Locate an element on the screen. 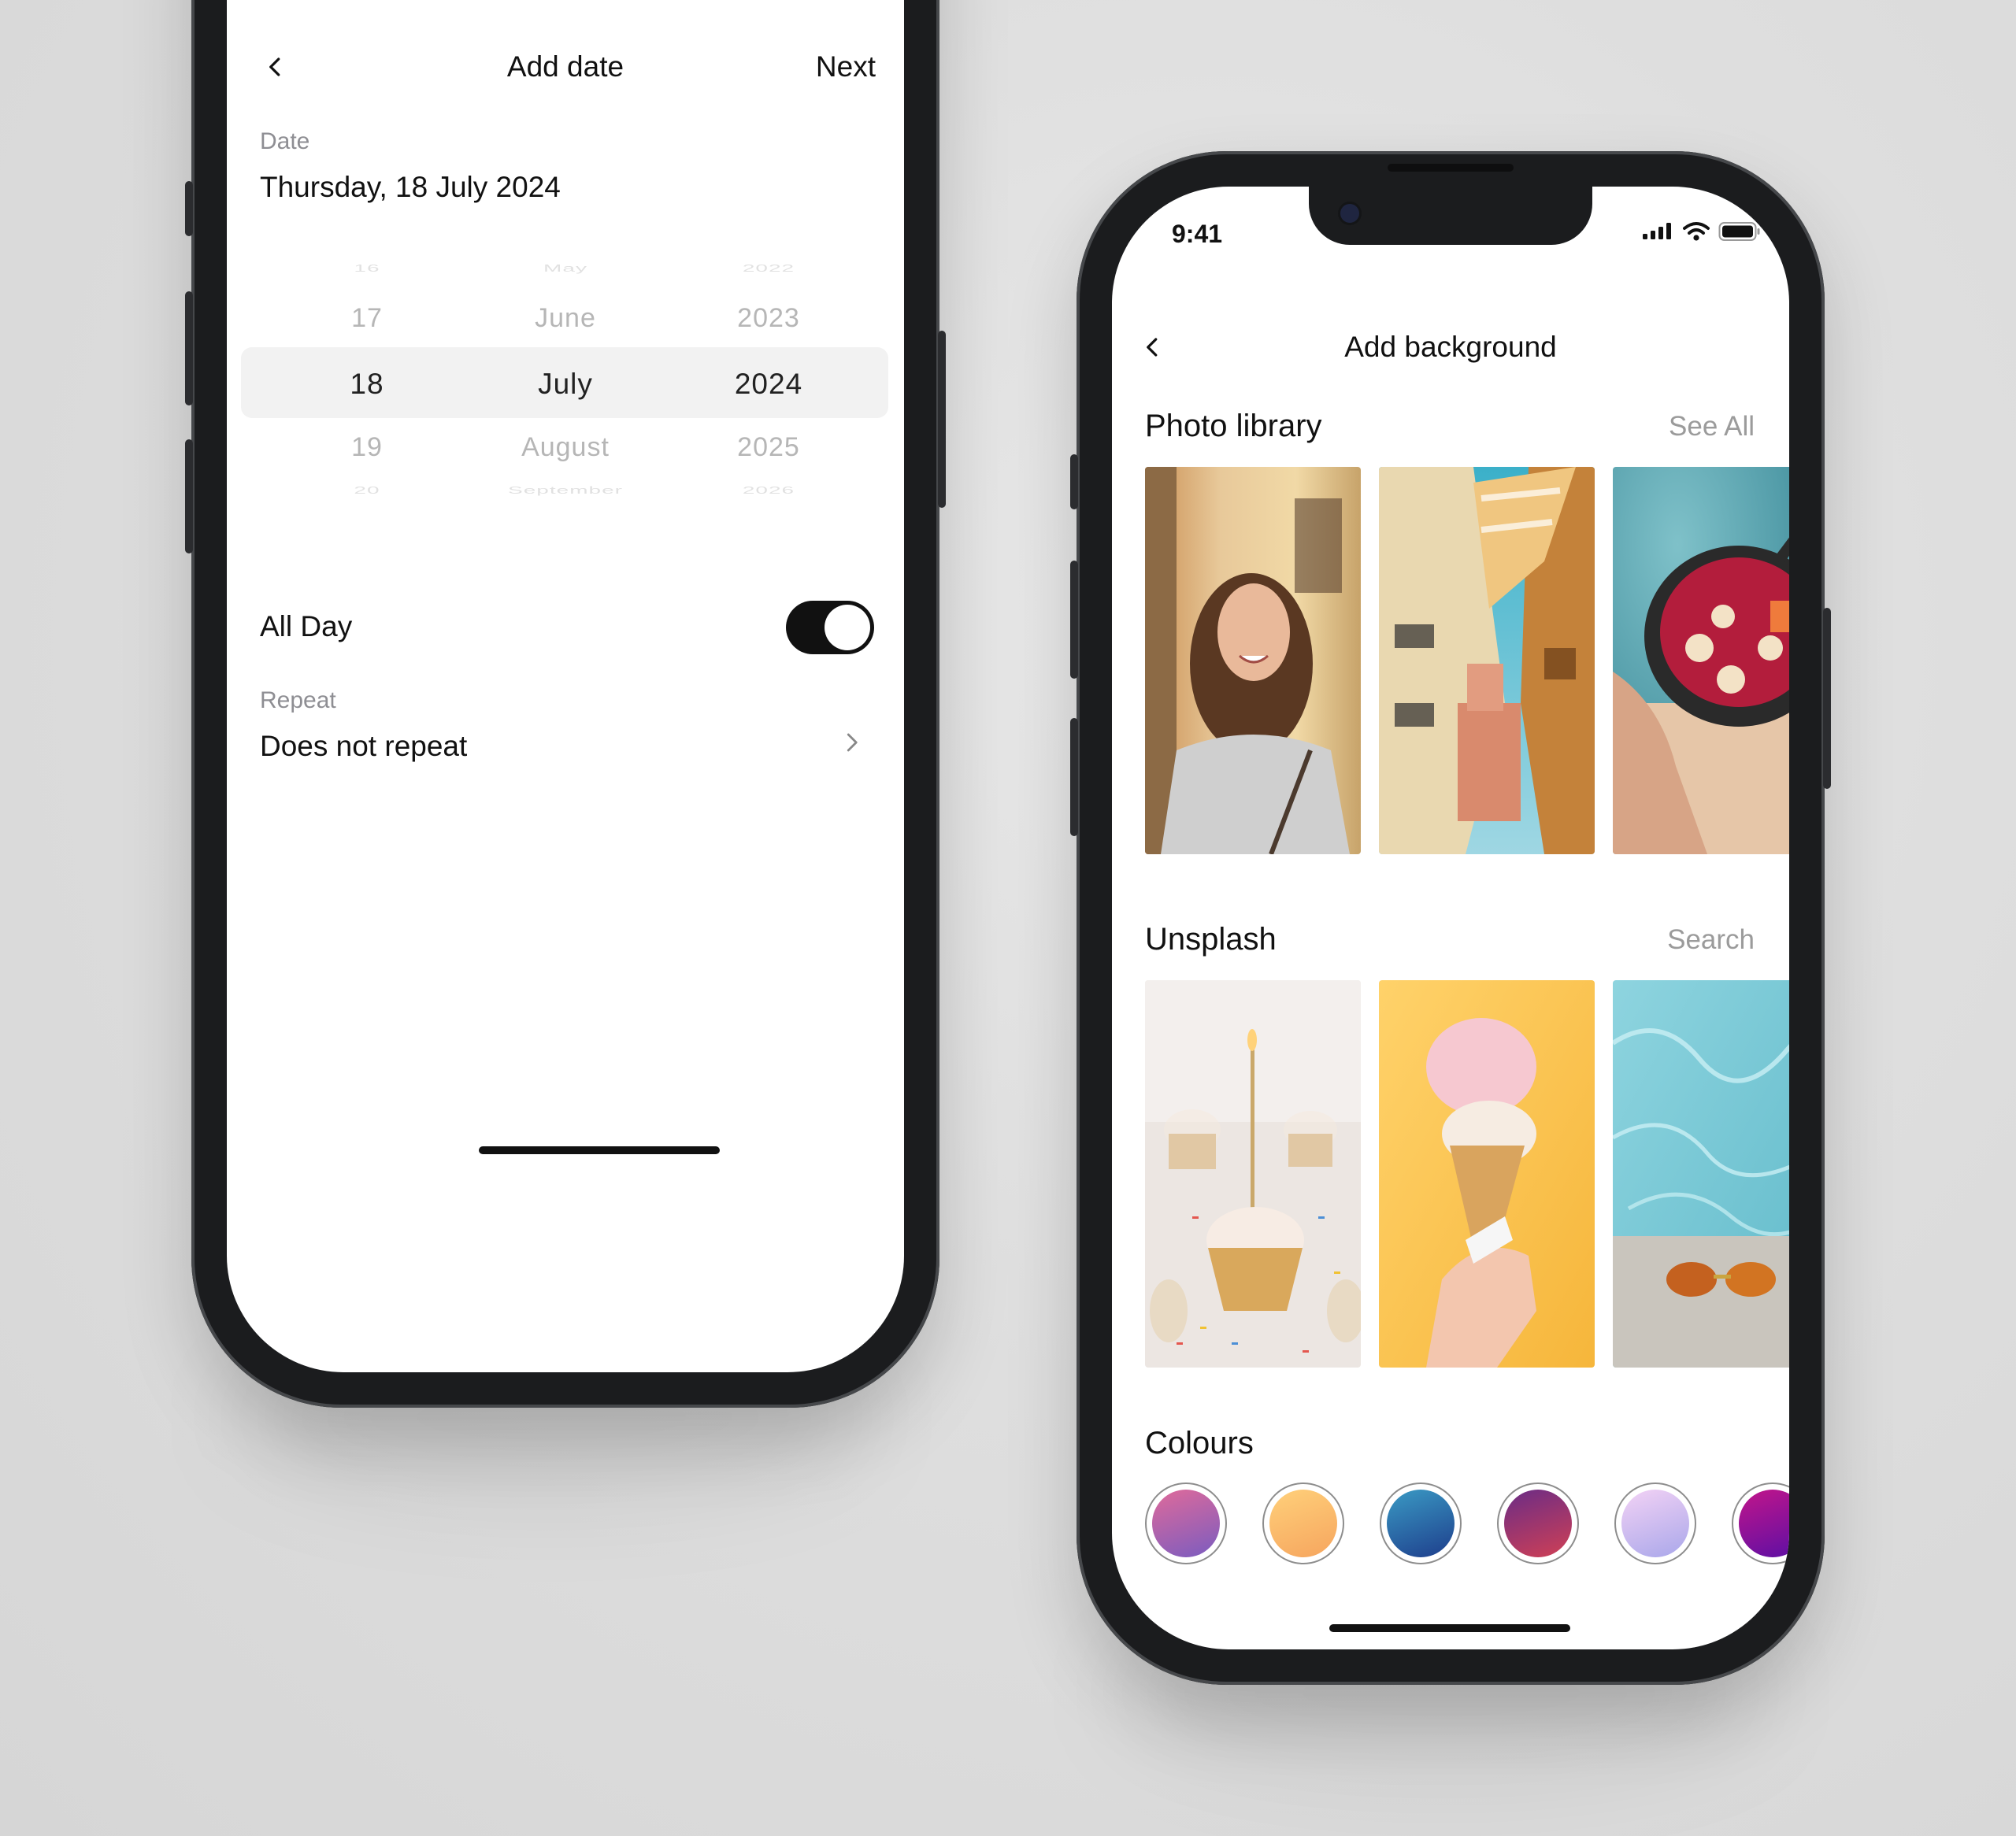 Image resolution: width=2016 pixels, height=1836 pixels. year-option: 2023 is located at coordinates (768, 318).